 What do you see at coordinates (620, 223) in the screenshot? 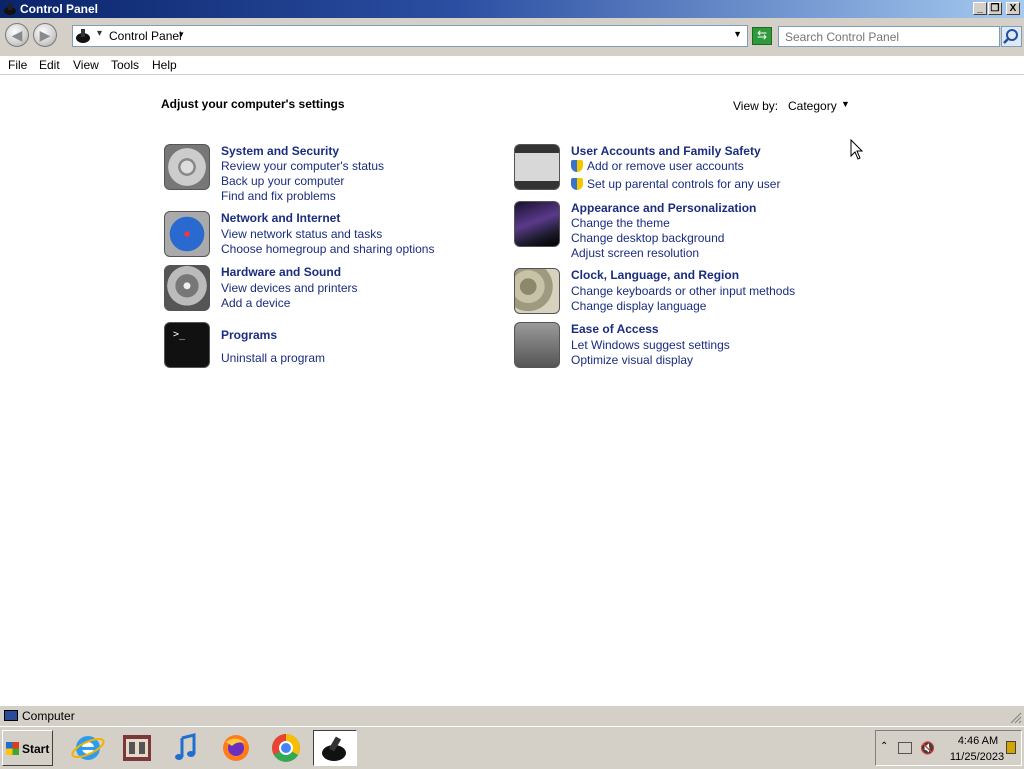
I see `link-change-theme: Change the theme` at bounding box center [620, 223].